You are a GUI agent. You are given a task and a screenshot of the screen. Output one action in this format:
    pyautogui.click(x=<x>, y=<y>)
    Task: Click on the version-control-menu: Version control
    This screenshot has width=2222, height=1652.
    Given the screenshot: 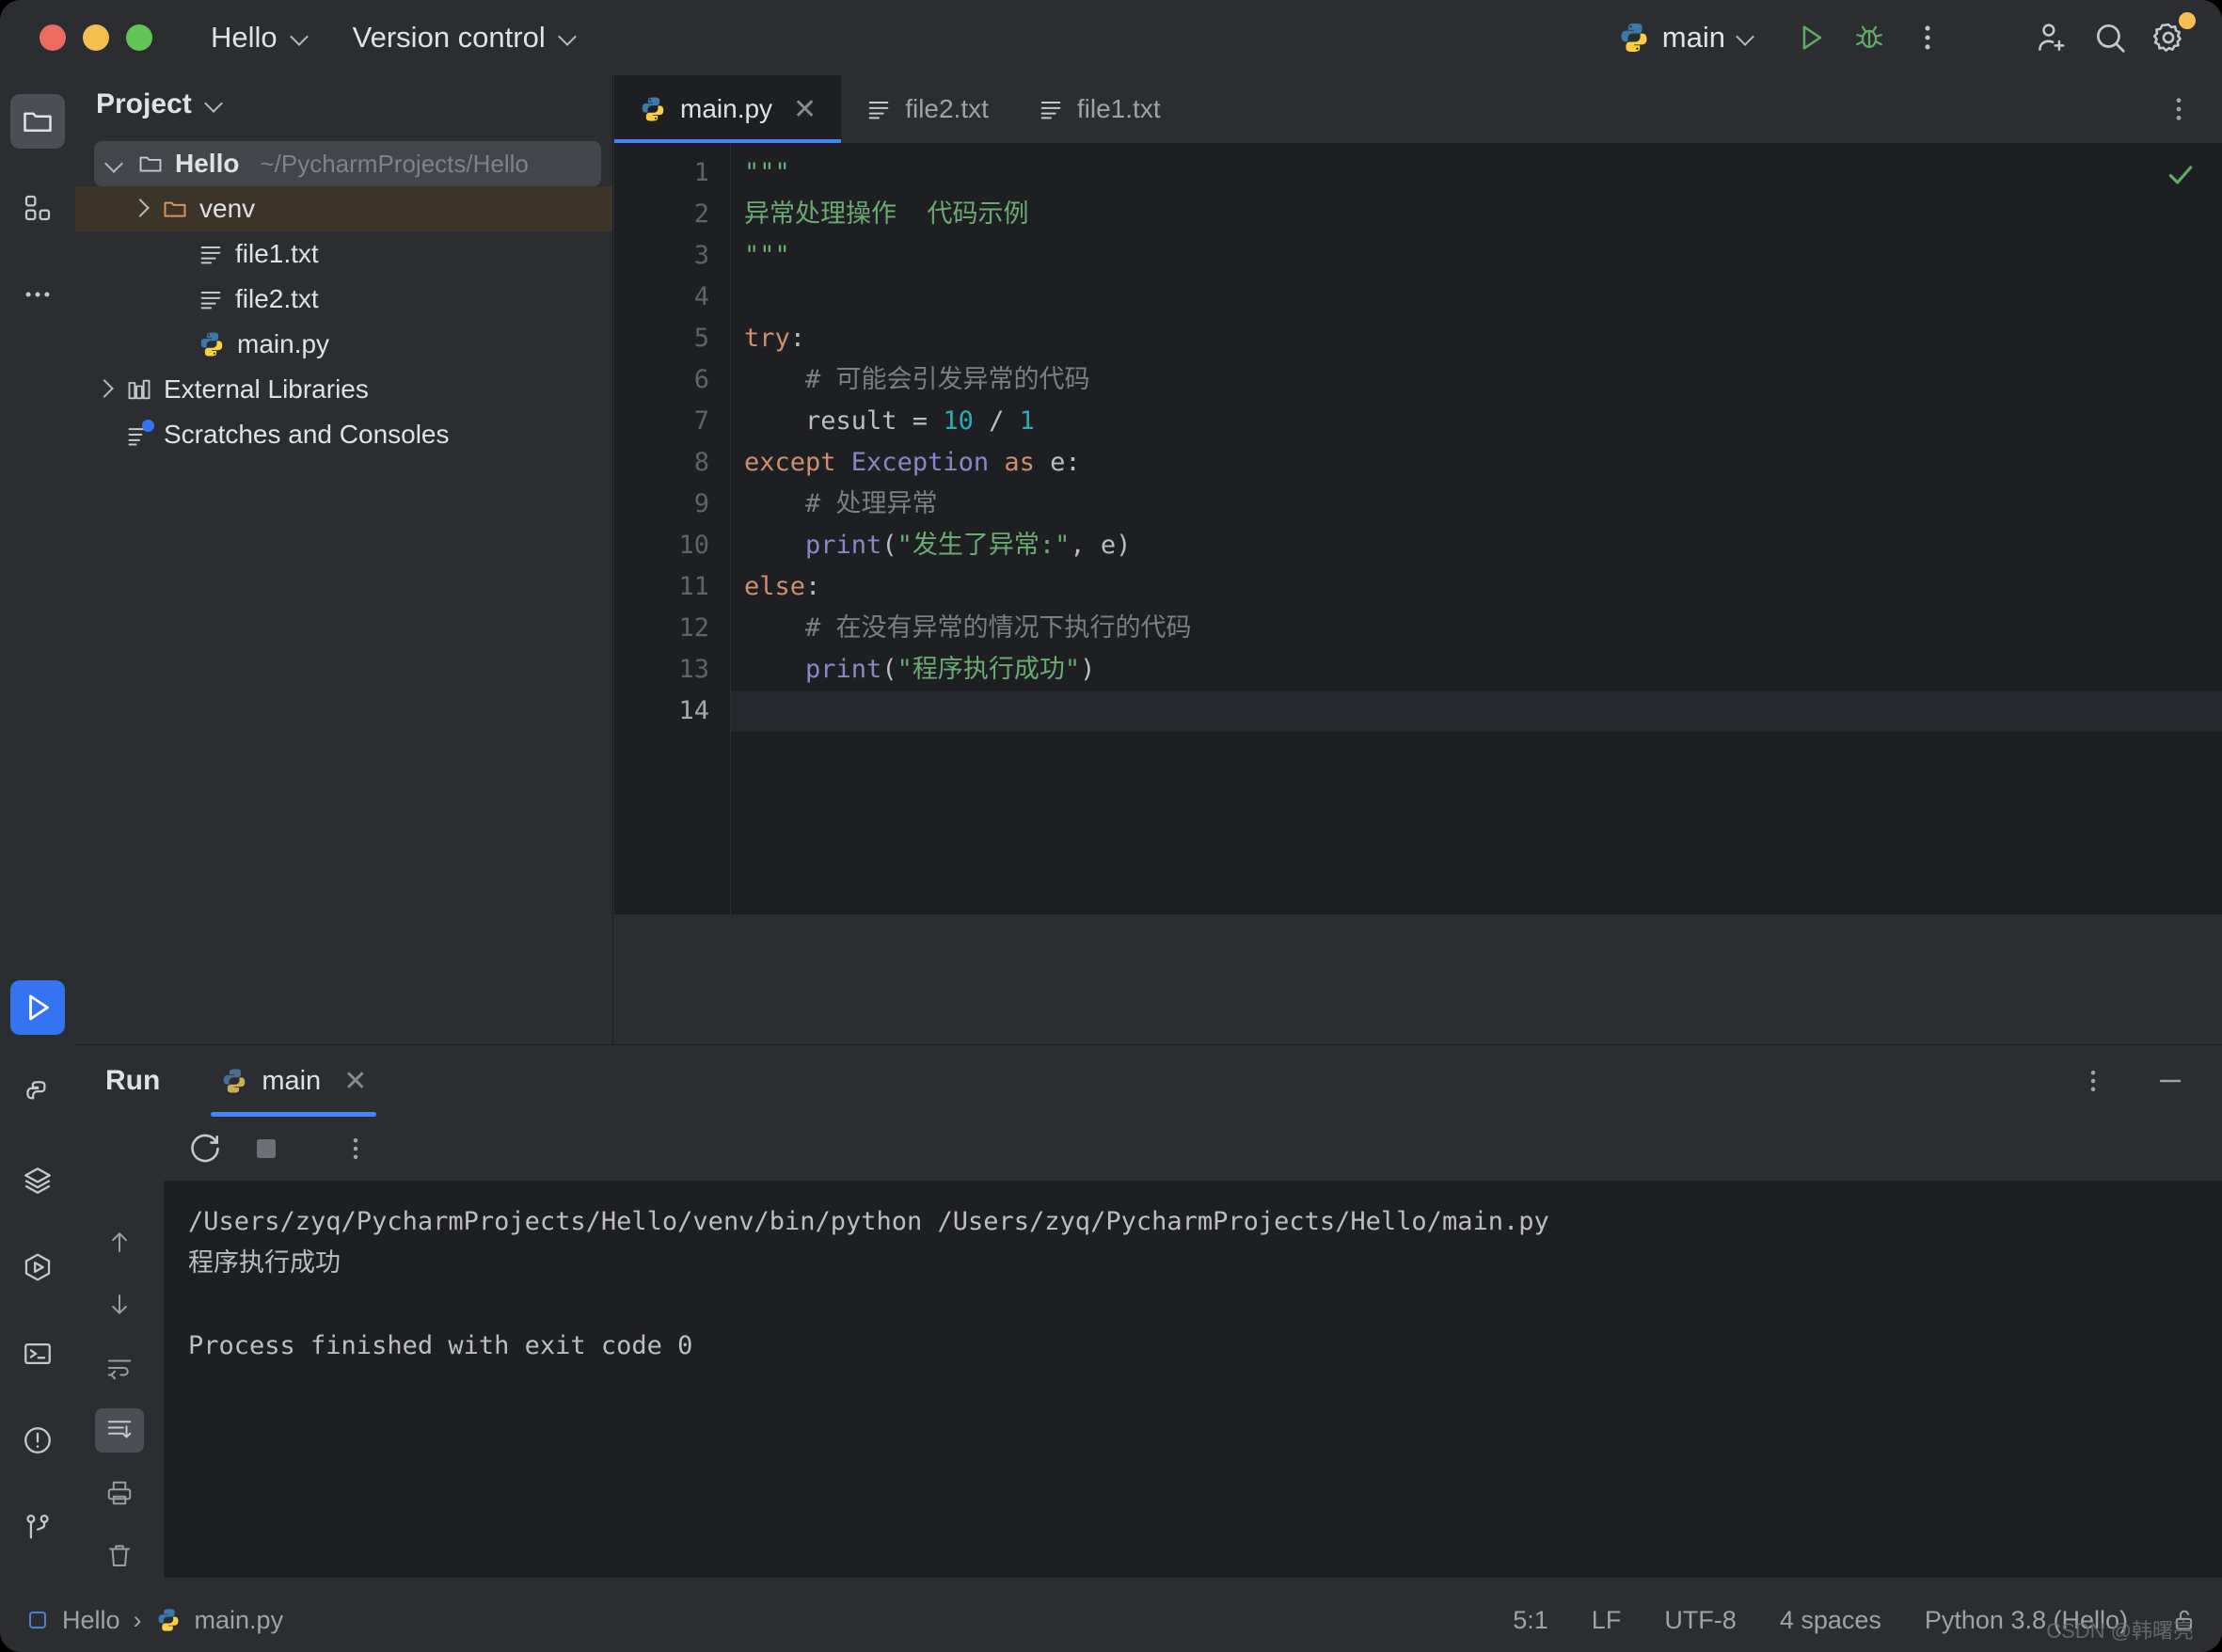 What is the action you would take?
    pyautogui.click(x=465, y=38)
    